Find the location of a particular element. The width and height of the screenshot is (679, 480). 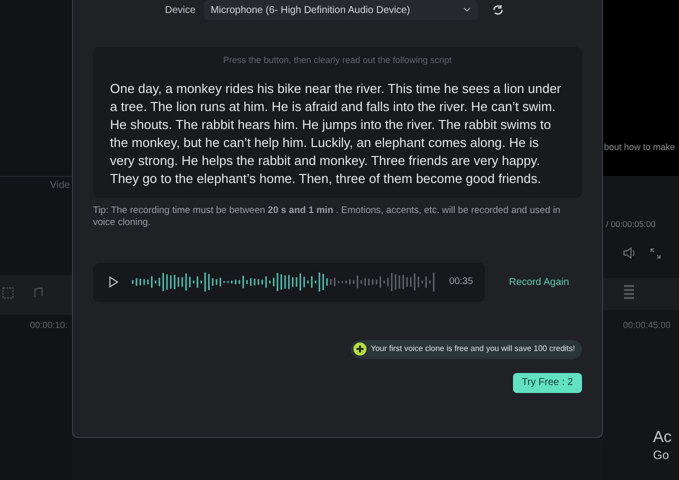

play-icon is located at coordinates (114, 282).